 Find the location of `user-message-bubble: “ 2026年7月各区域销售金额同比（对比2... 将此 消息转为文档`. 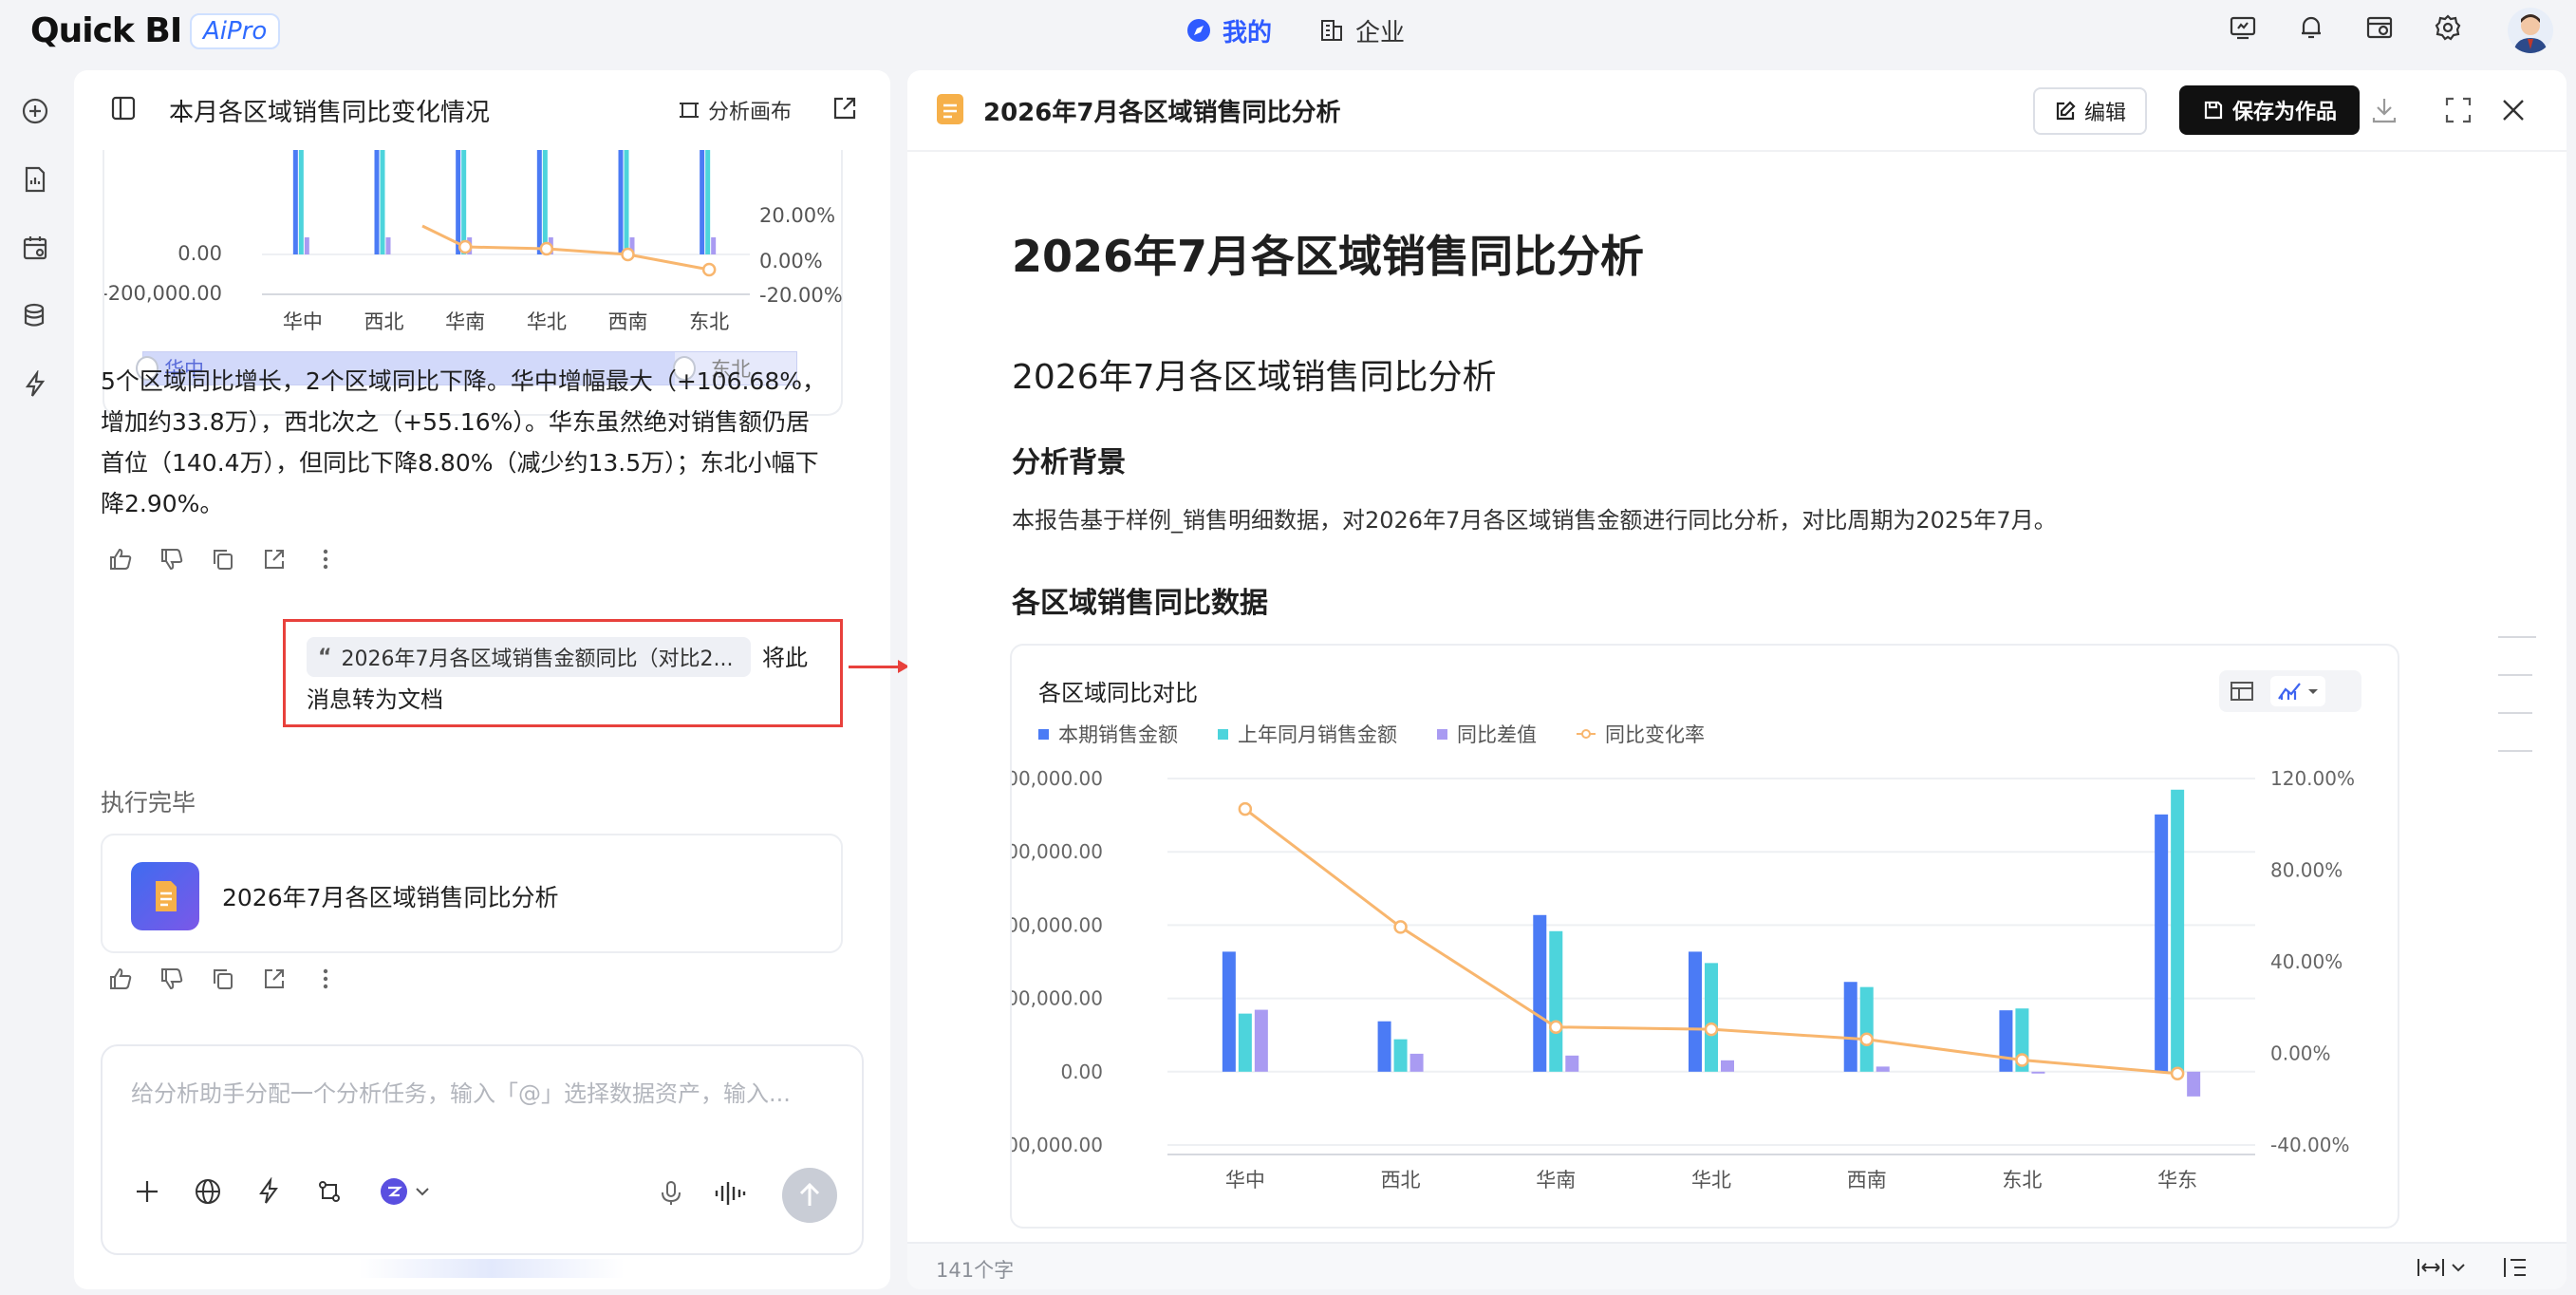

user-message-bubble: “ 2026年7月各区域销售金额同比（对比2... 将此 消息转为文档 is located at coordinates (563, 673).